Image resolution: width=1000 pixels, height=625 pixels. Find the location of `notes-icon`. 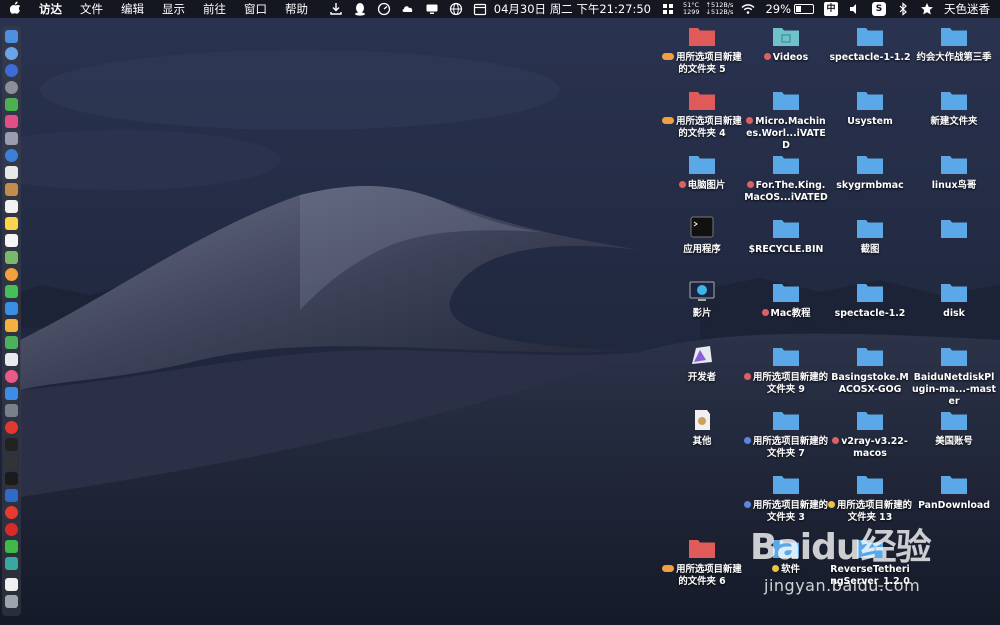

notes-icon is located at coordinates (11, 223).